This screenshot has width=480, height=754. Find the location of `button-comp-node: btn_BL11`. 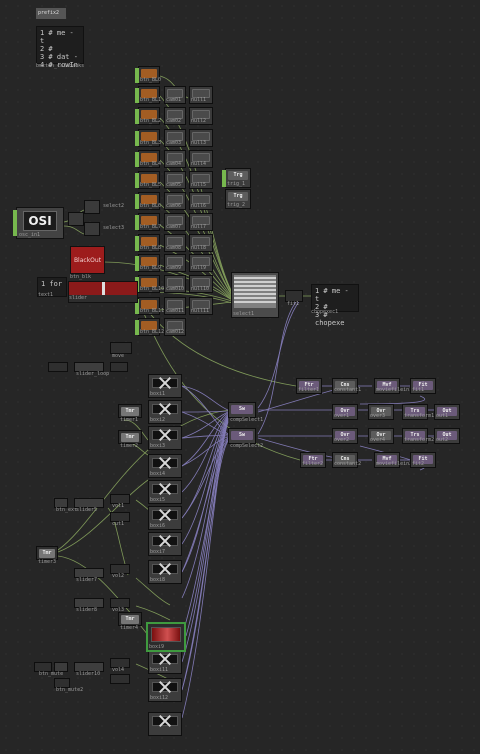

button-comp-node: btn_BL11 is located at coordinates (149, 306).